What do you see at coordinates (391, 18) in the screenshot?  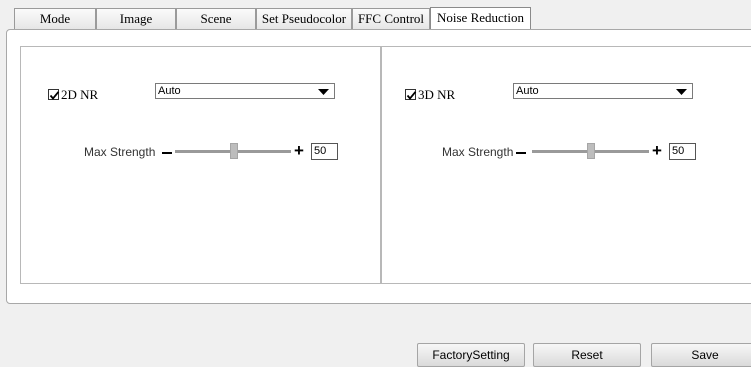 I see `tab-ffc-control: FFC Control` at bounding box center [391, 18].